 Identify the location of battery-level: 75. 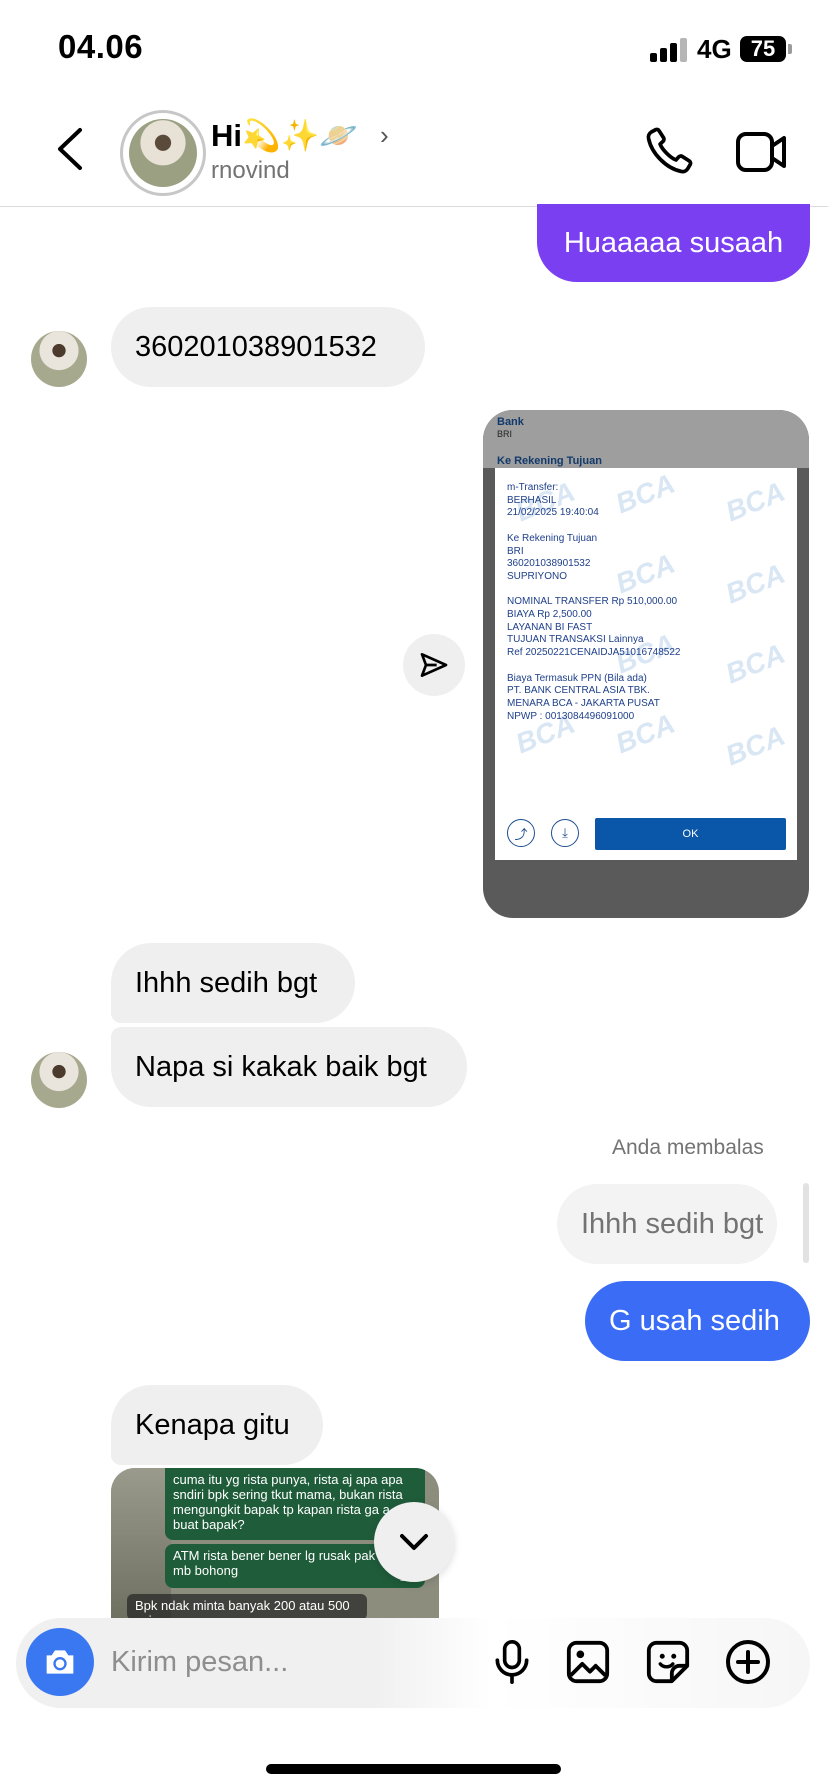
(763, 48).